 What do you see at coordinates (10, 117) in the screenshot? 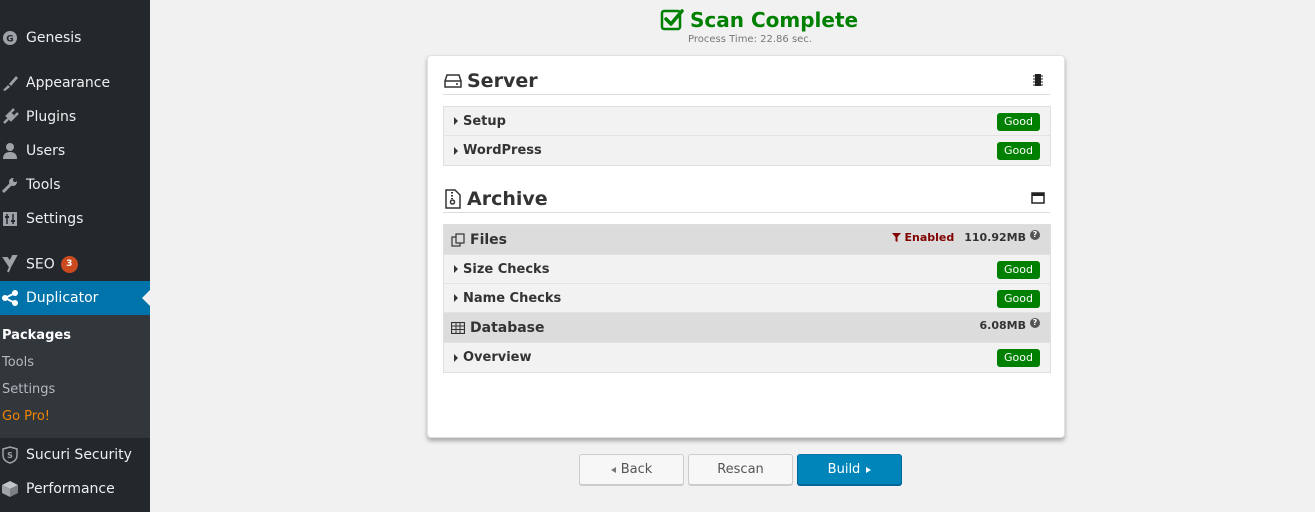
I see `plugin-icon` at bounding box center [10, 117].